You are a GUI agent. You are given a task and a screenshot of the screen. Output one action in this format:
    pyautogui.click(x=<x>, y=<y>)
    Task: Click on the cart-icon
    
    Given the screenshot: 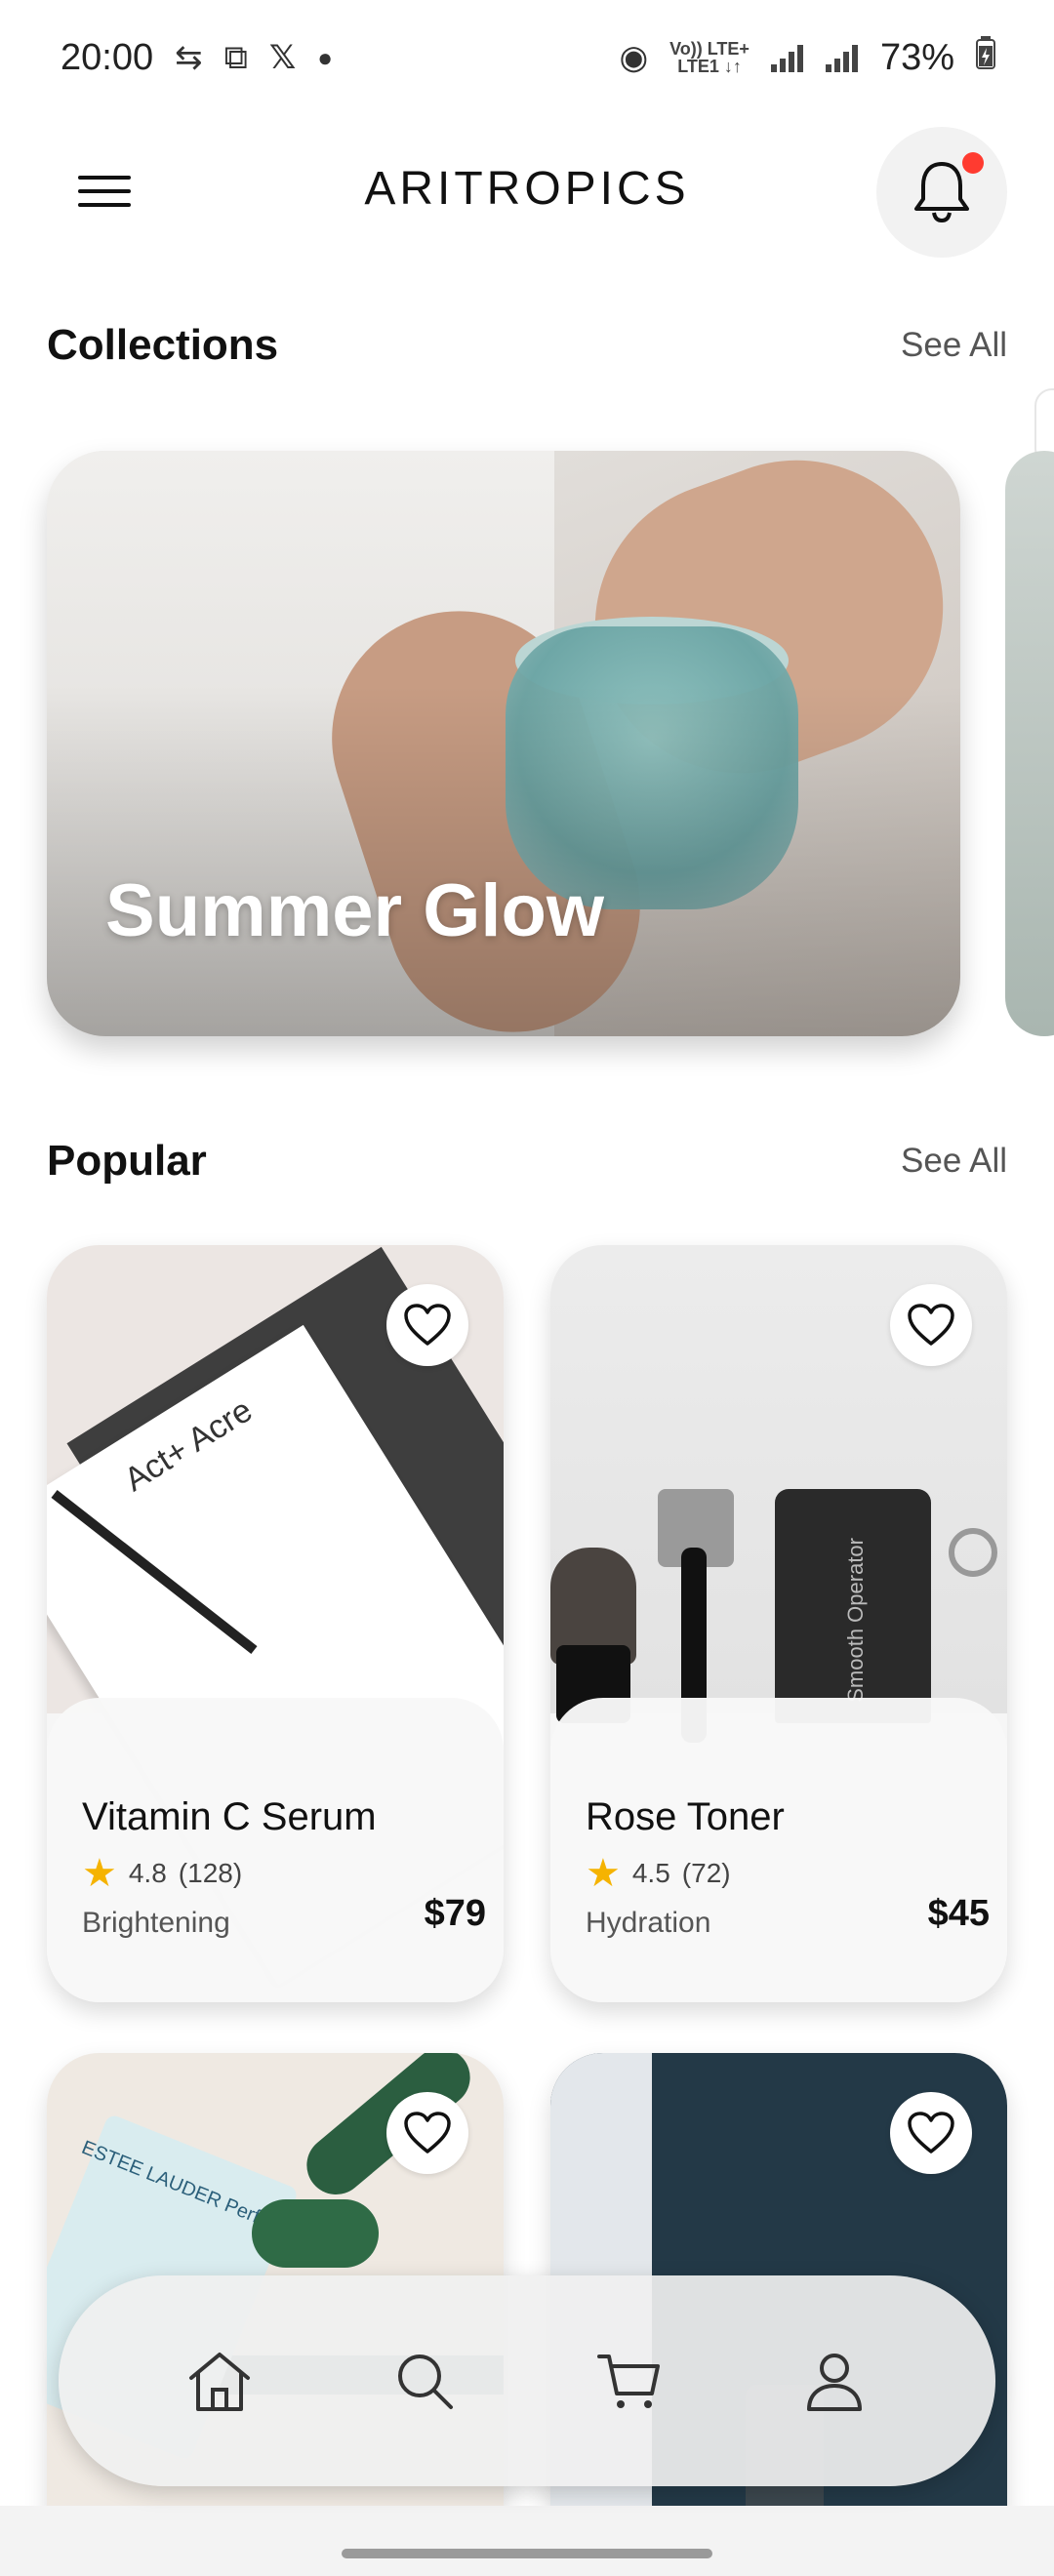 What is the action you would take?
    pyautogui.click(x=628, y=2381)
    